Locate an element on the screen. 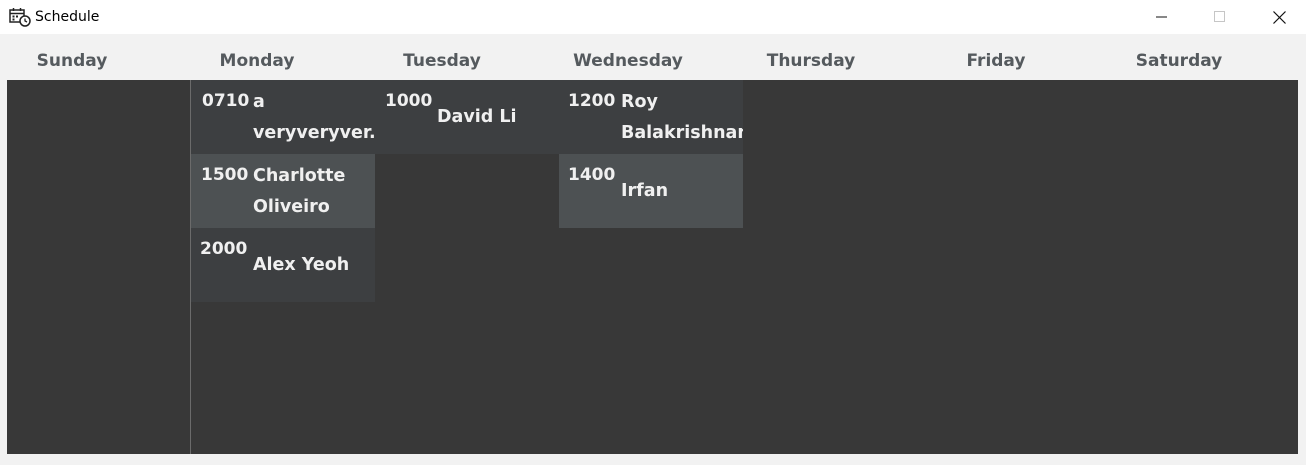 This screenshot has width=1306, height=465. slot-name: Roy Balakrishnan is located at coordinates (682, 117).